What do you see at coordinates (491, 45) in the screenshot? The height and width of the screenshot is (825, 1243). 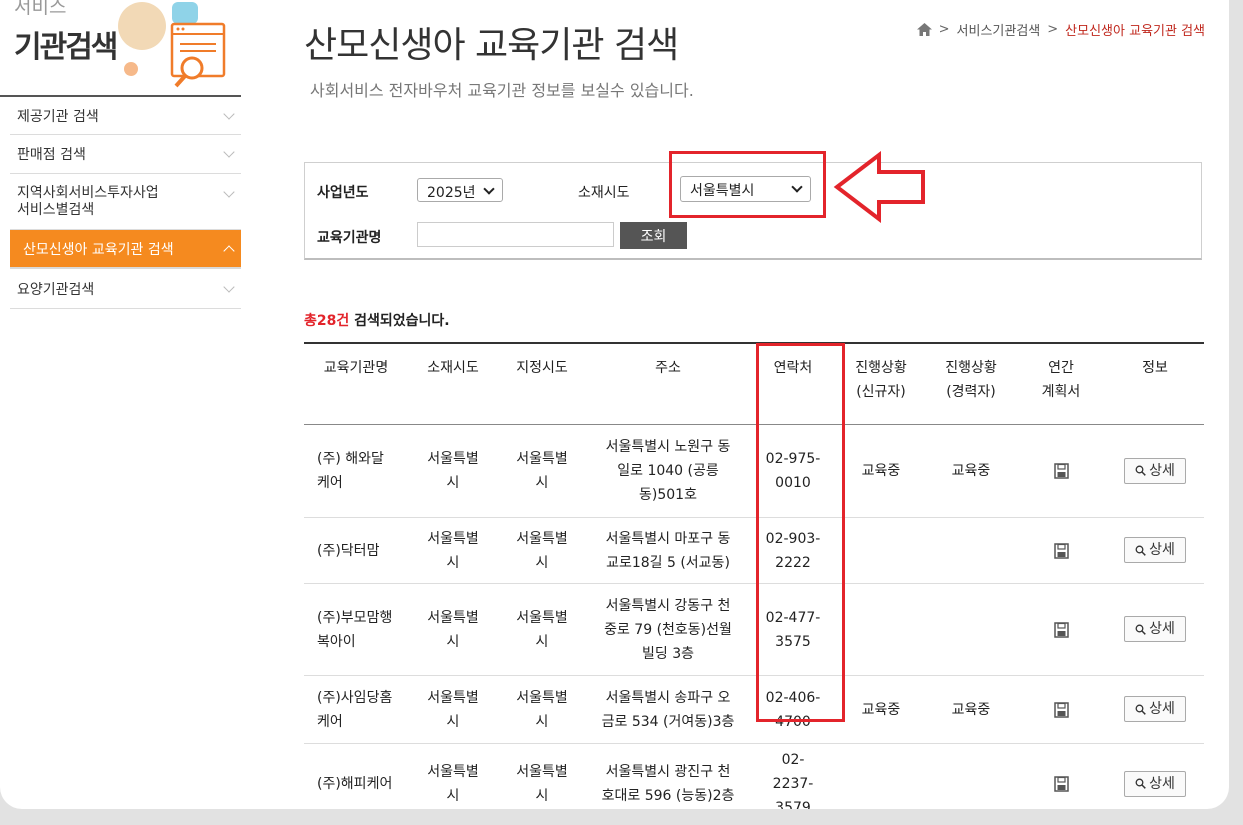 I see `page-title: 산모신생아 교육기관 검색` at bounding box center [491, 45].